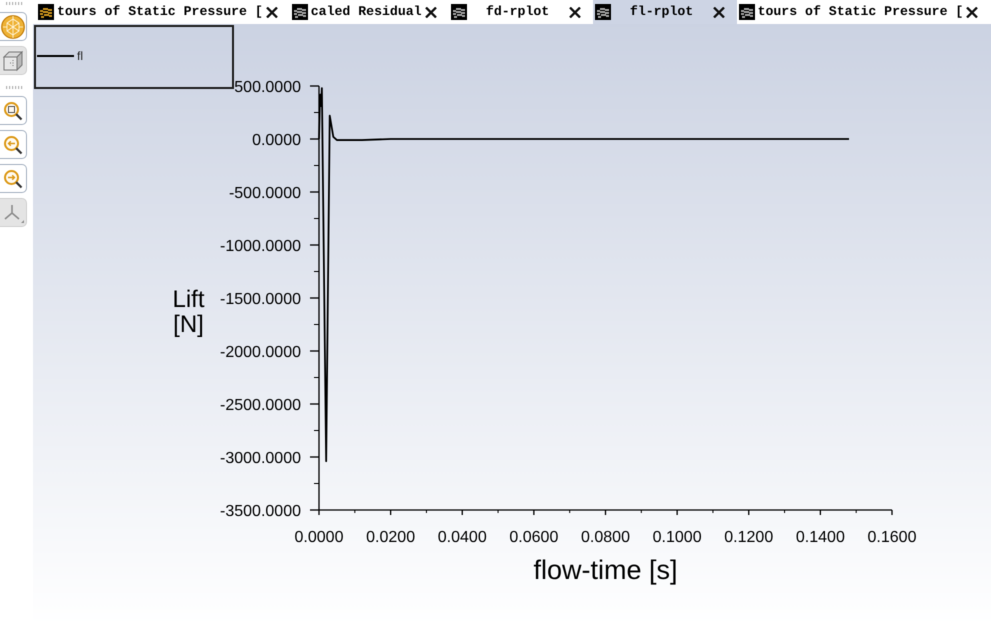 The width and height of the screenshot is (991, 630). What do you see at coordinates (605, 537) in the screenshot?
I see `x-tick-label: 0.0800` at bounding box center [605, 537].